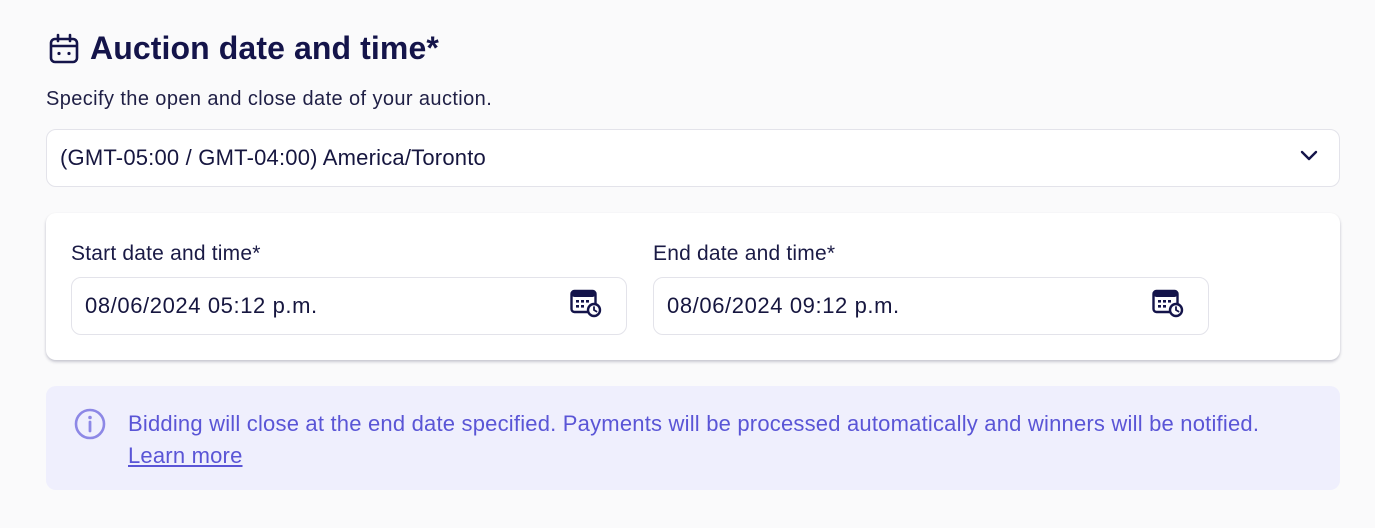  Describe the element at coordinates (273, 157) in the screenshot. I see `timezone-value: (GMT-05:00 / GMT-04:00) America/Toronto` at that location.